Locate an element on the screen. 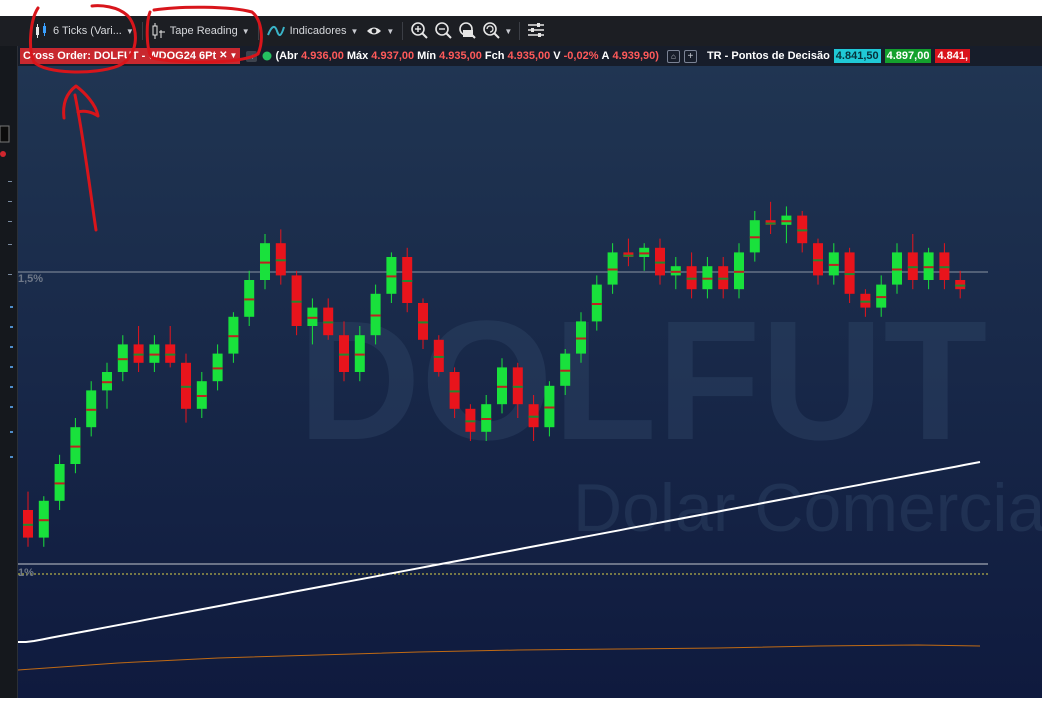 This screenshot has width=1042, height=703. close-label: Fch is located at coordinates (494, 56).